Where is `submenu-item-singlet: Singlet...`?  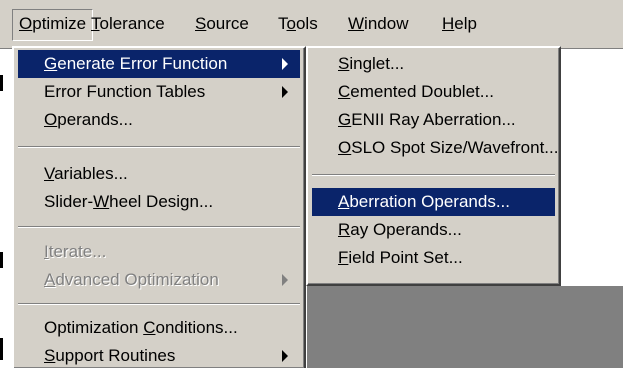 submenu-item-singlet: Singlet... is located at coordinates (433, 64).